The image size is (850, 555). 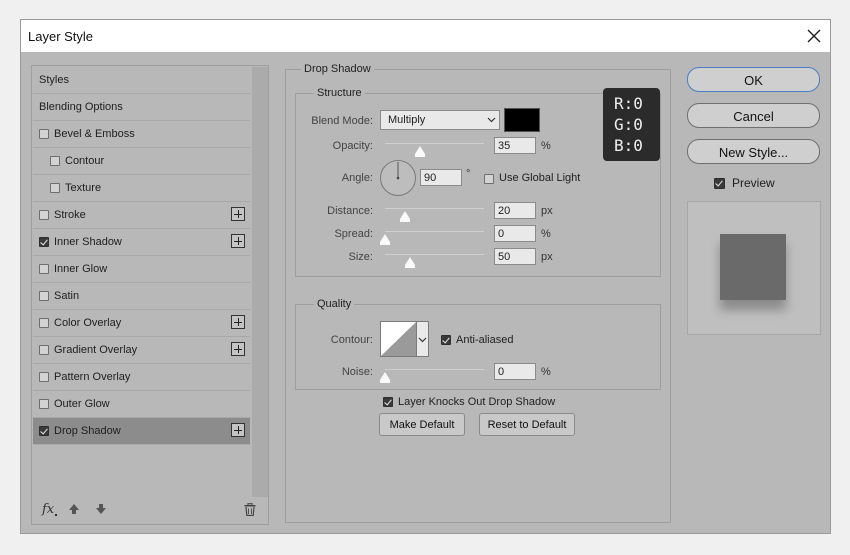 What do you see at coordinates (515, 256) in the screenshot?
I see `size-input: 50` at bounding box center [515, 256].